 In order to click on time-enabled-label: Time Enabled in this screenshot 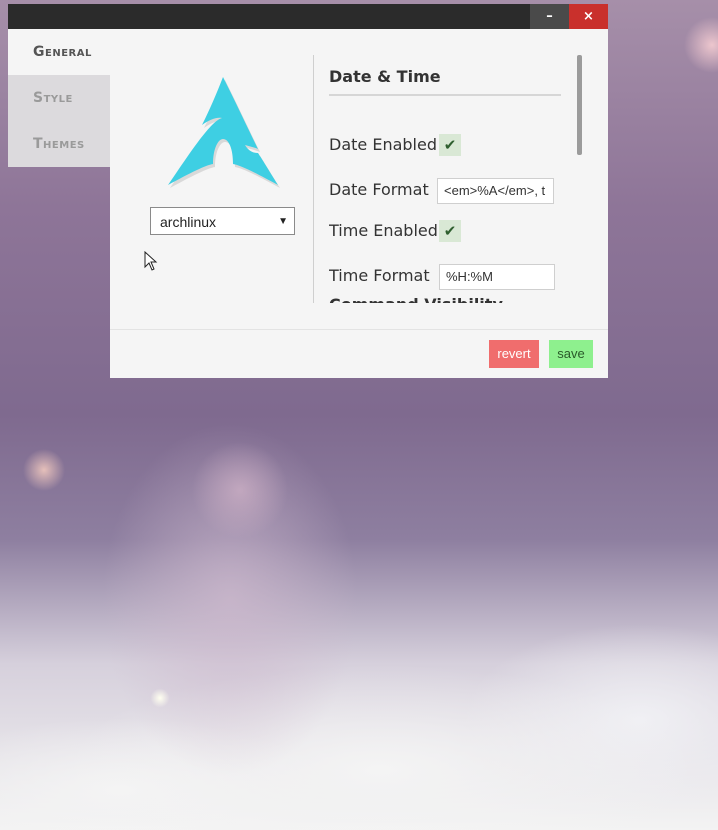, I will do `click(383, 230)`.